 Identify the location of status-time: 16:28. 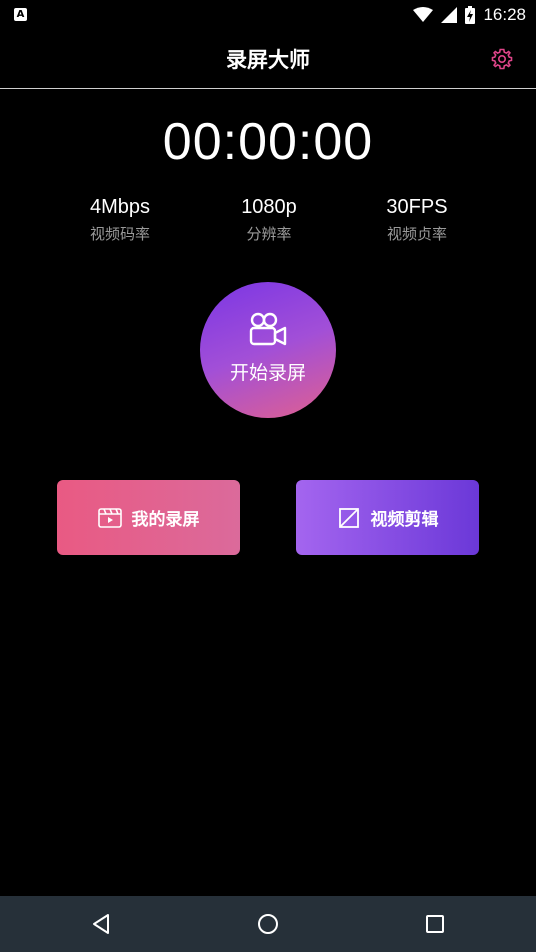
(504, 14).